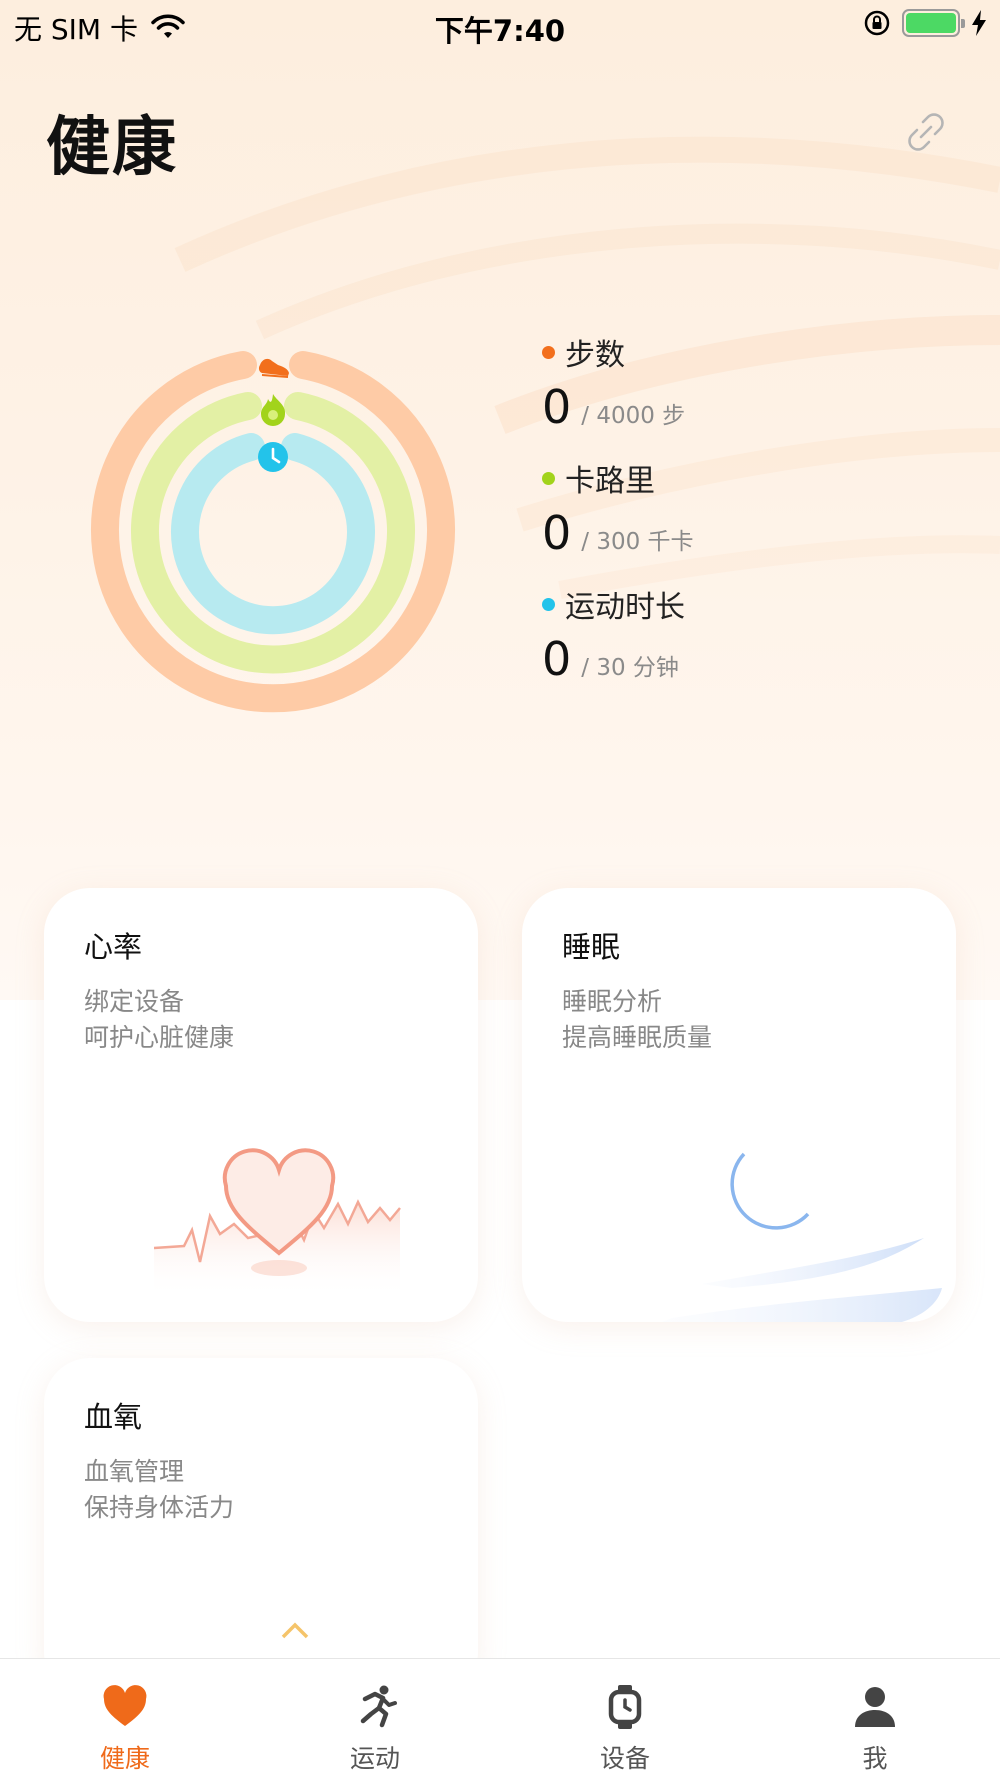 The width and height of the screenshot is (1000, 1778). What do you see at coordinates (877, 23) in the screenshot?
I see `rotation-lock-icon` at bounding box center [877, 23].